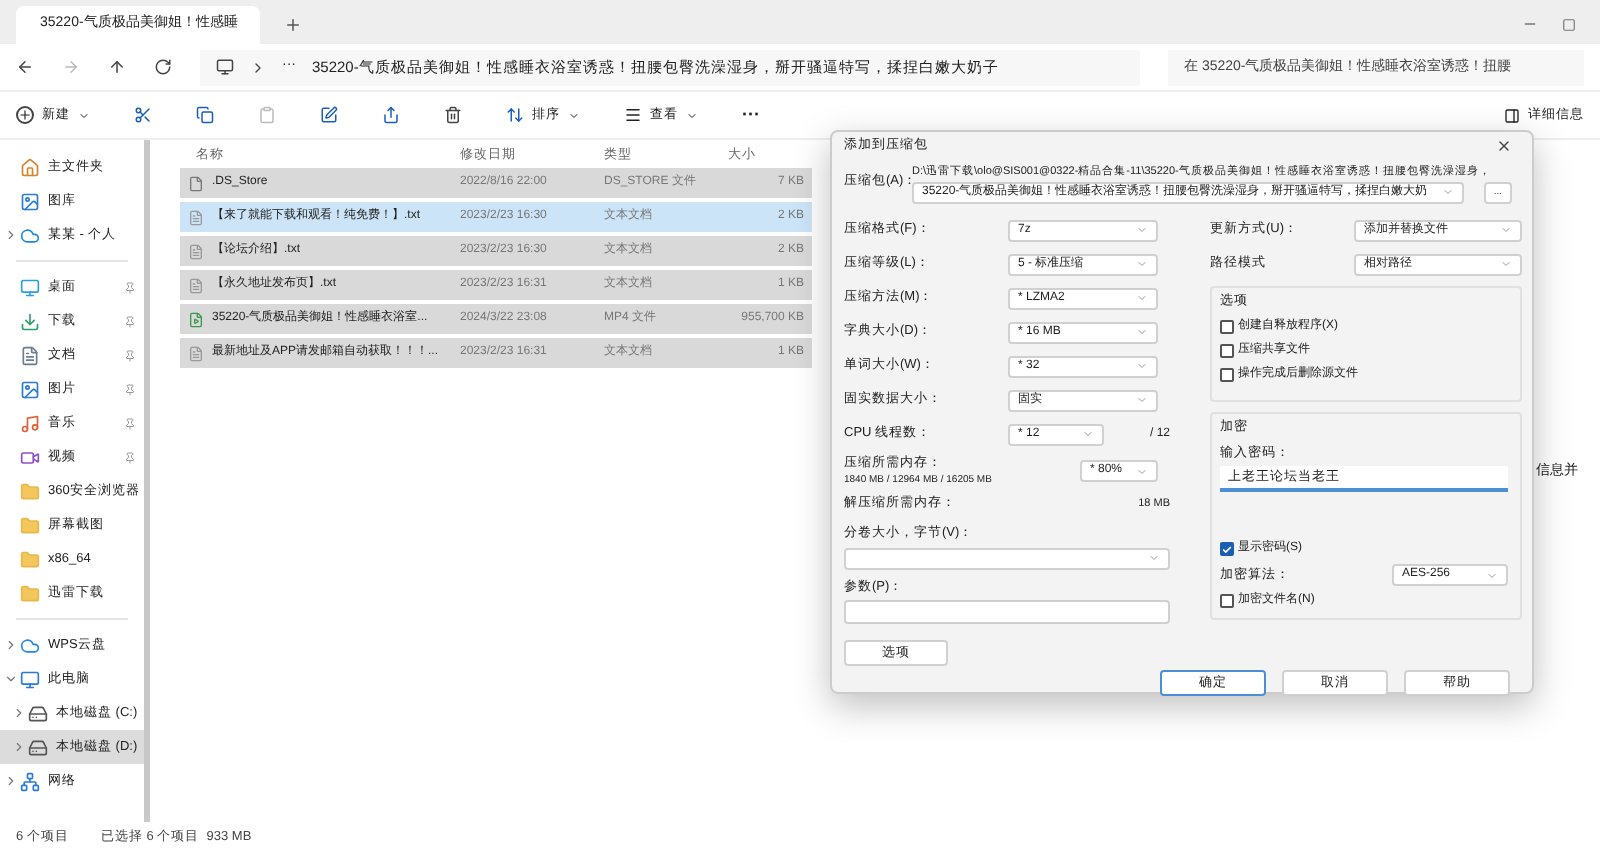  Describe the element at coordinates (1512, 115) in the screenshot. I see `panel-icon` at that location.